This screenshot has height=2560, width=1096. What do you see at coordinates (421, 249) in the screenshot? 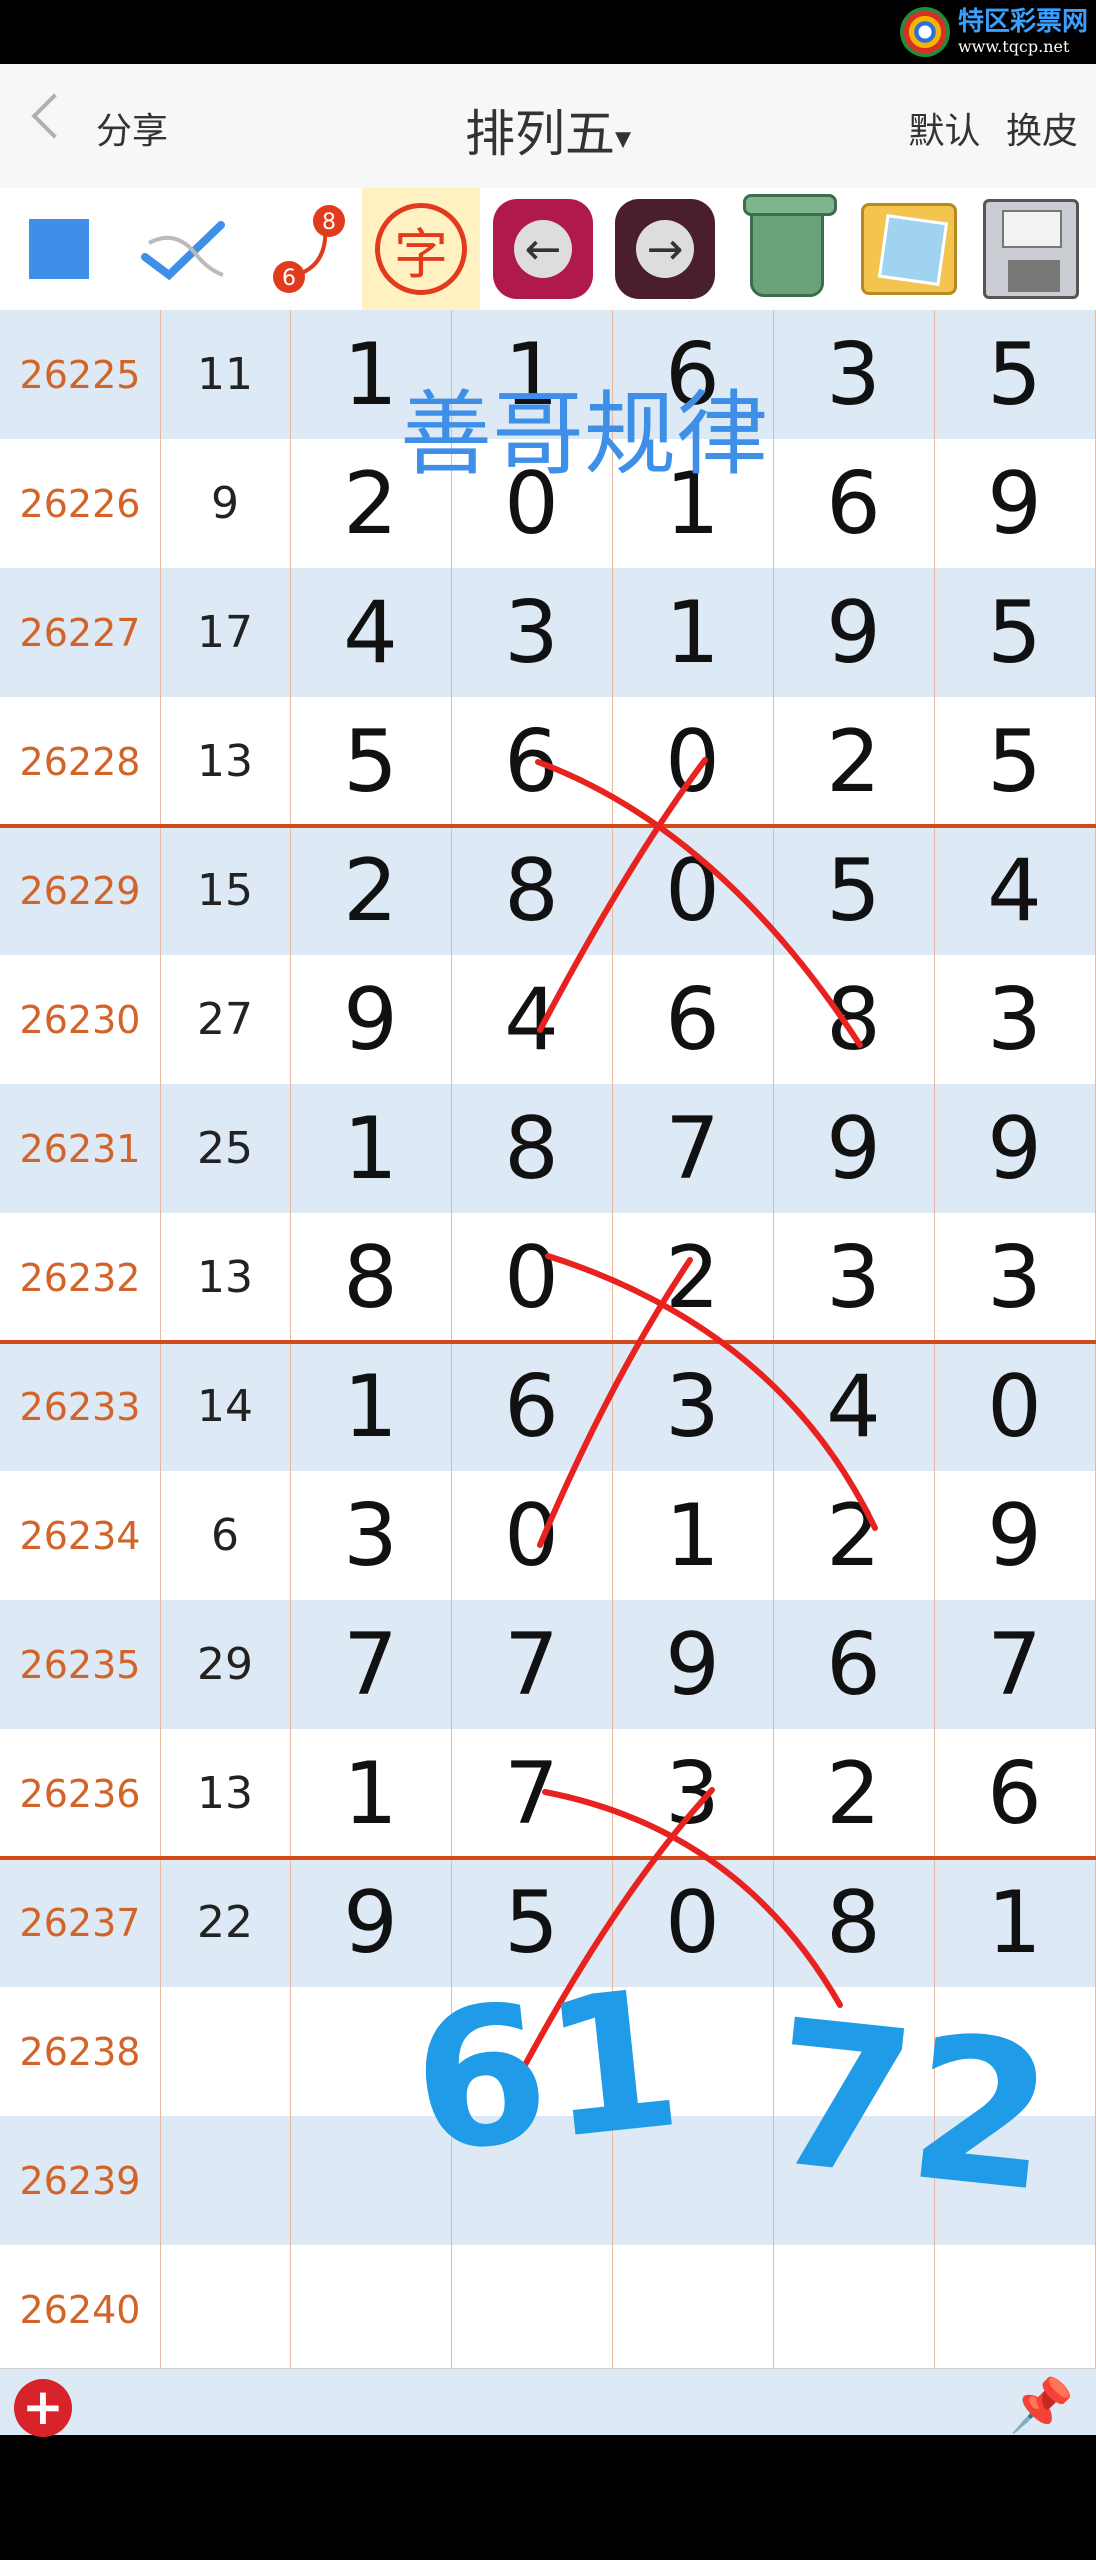
I see `text-tool-button: 字` at bounding box center [421, 249].